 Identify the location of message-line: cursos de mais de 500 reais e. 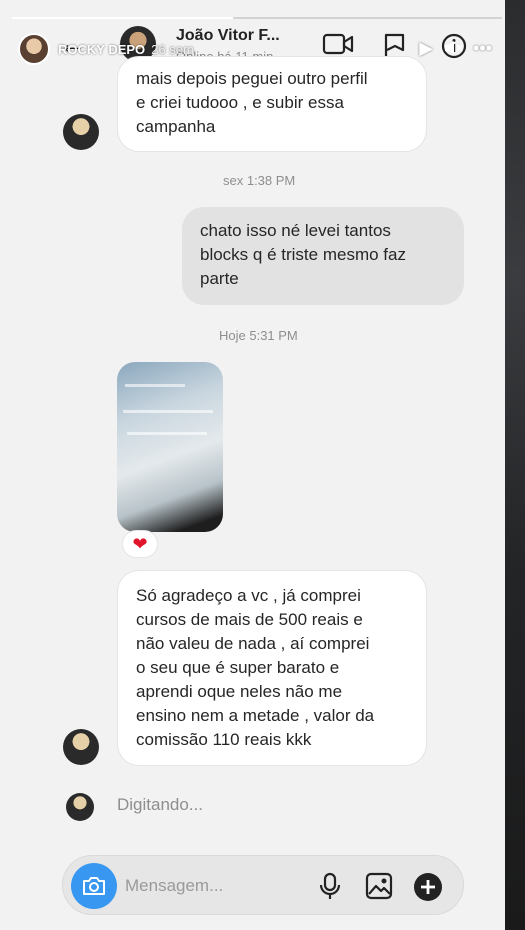
(249, 619).